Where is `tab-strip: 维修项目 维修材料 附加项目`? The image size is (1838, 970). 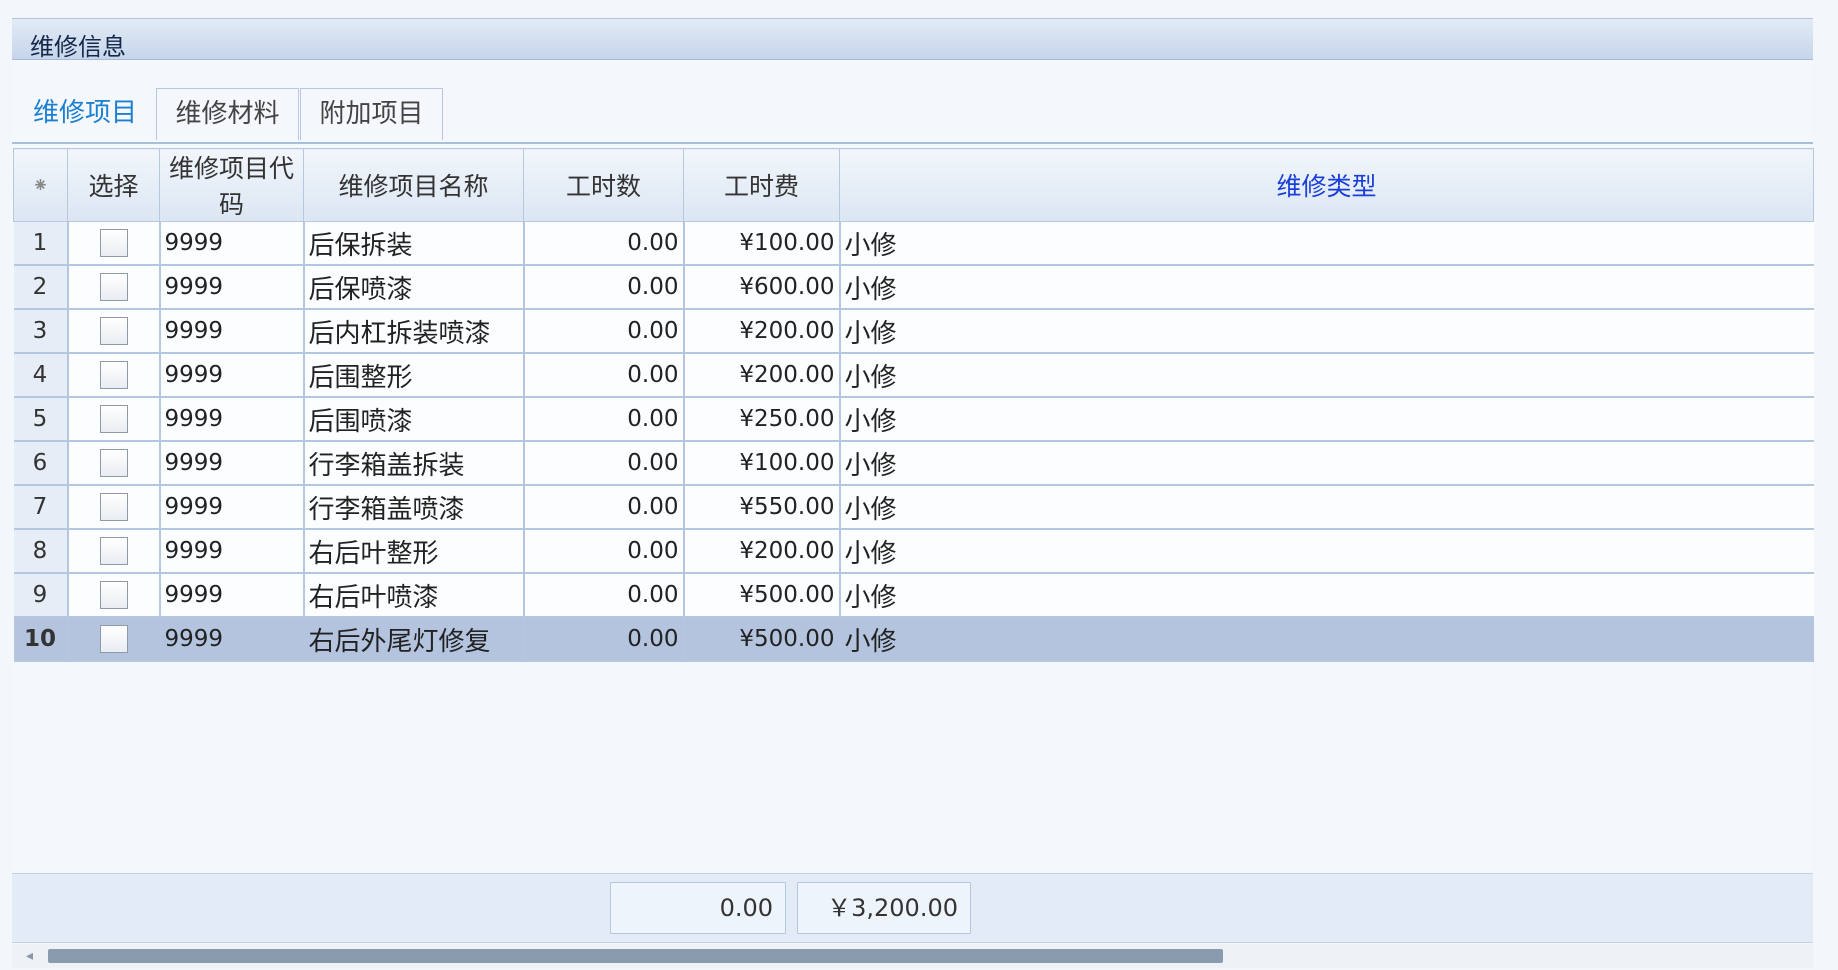
tab-strip: 维修项目 维修材料 附加项目 is located at coordinates (912, 106).